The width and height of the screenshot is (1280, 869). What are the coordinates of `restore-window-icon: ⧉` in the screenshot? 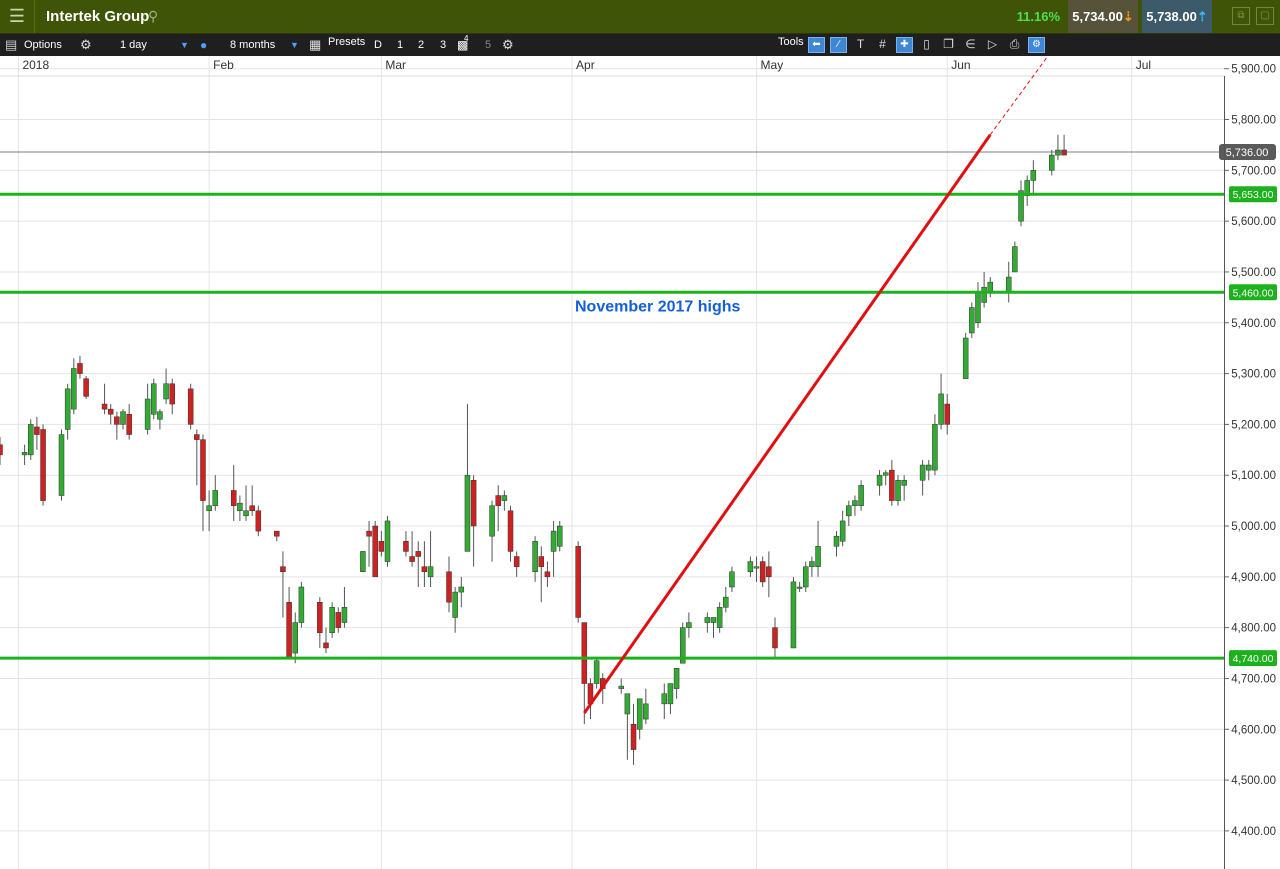 It's located at (1241, 16).